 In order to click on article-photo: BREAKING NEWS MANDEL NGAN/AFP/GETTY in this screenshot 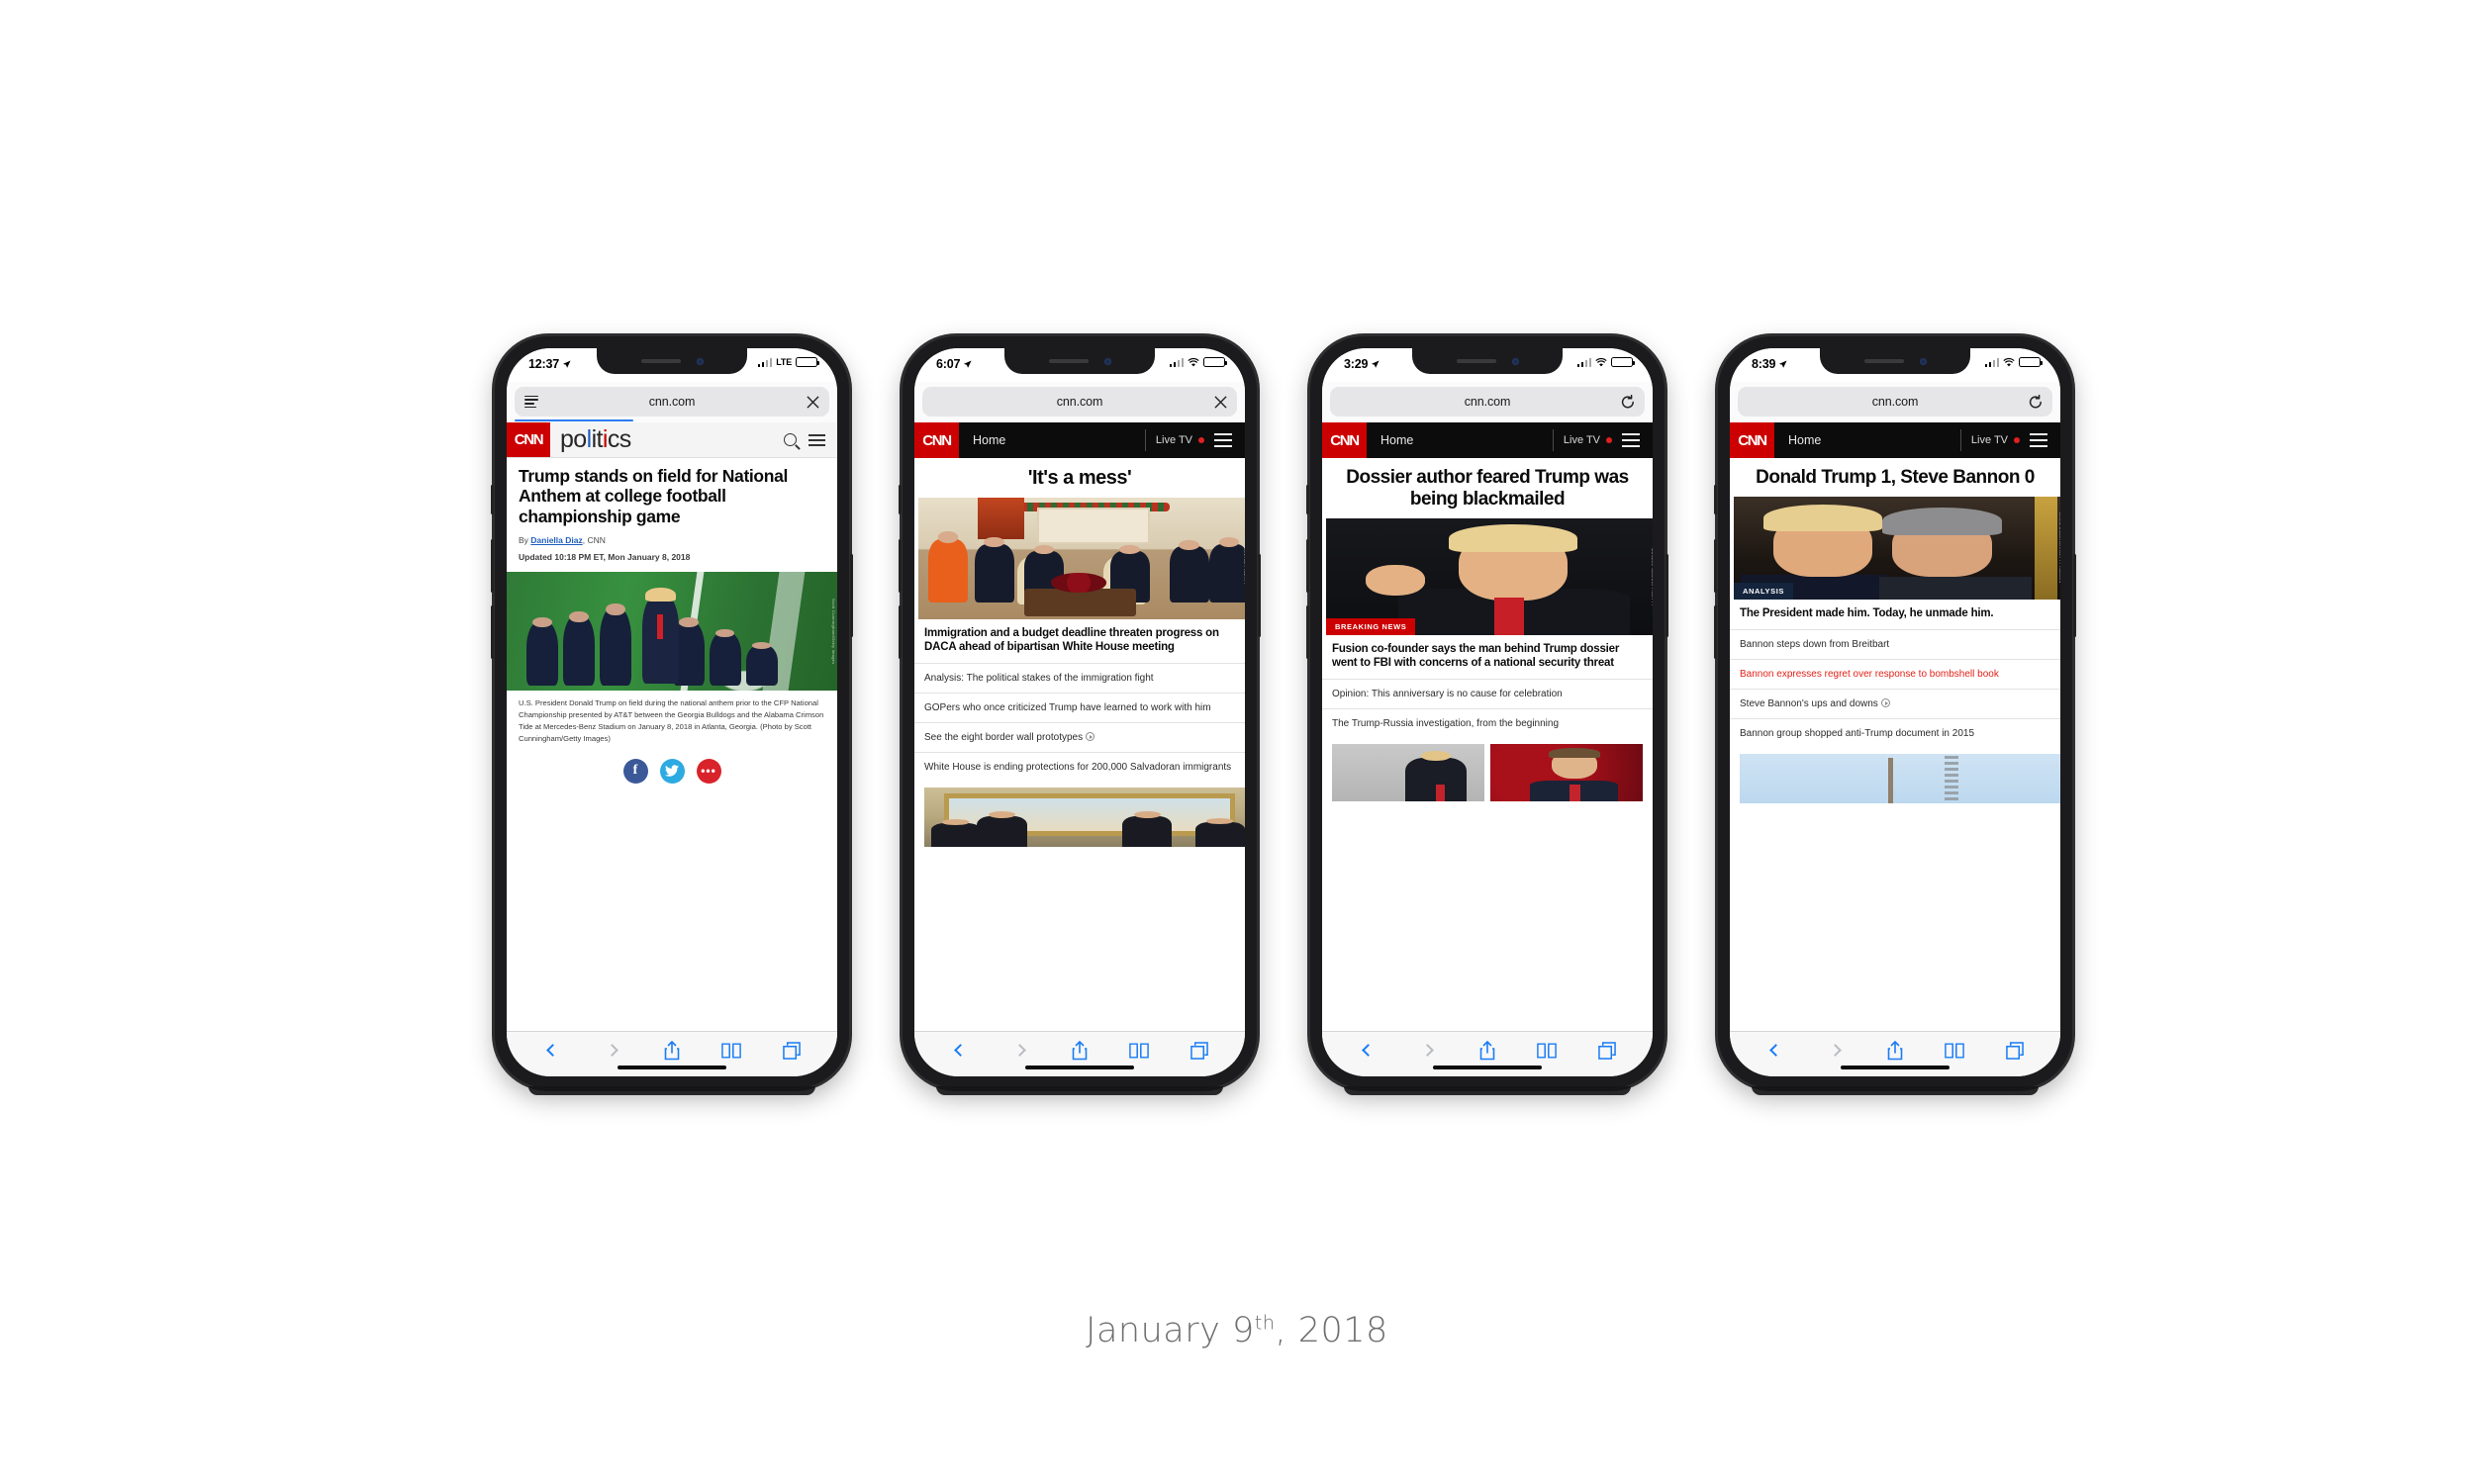, I will do `click(1490, 577)`.